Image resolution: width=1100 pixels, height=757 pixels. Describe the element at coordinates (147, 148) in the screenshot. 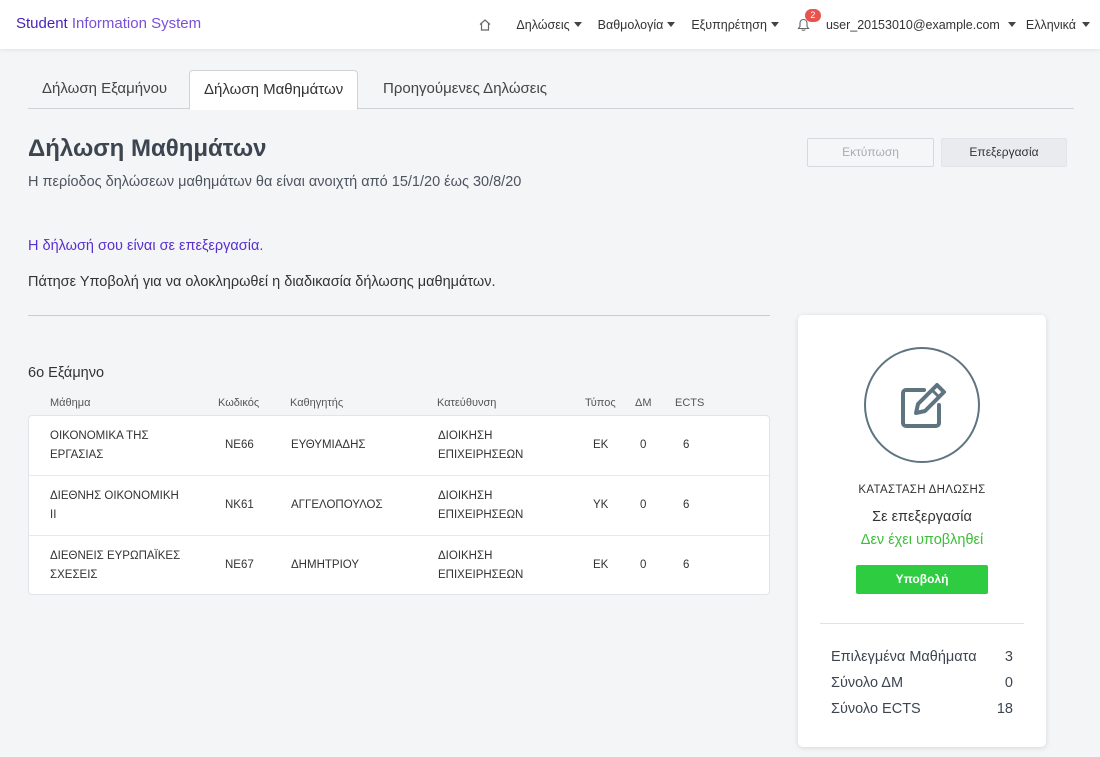

I see `page-title: Δήλωση Μαθημάτων` at that location.